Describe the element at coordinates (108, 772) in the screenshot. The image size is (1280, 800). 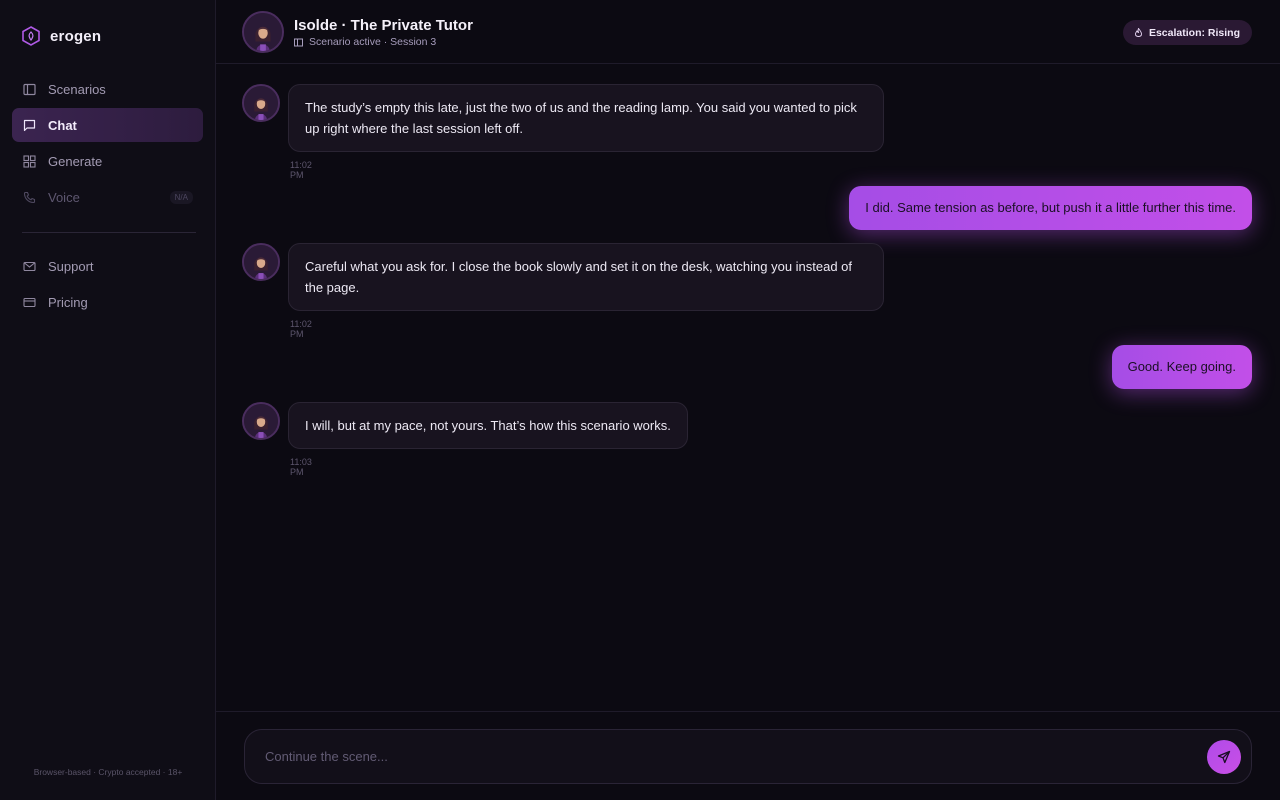
I see `sidebar-footer: Browser-based · Crypto accepted · 18+` at that location.